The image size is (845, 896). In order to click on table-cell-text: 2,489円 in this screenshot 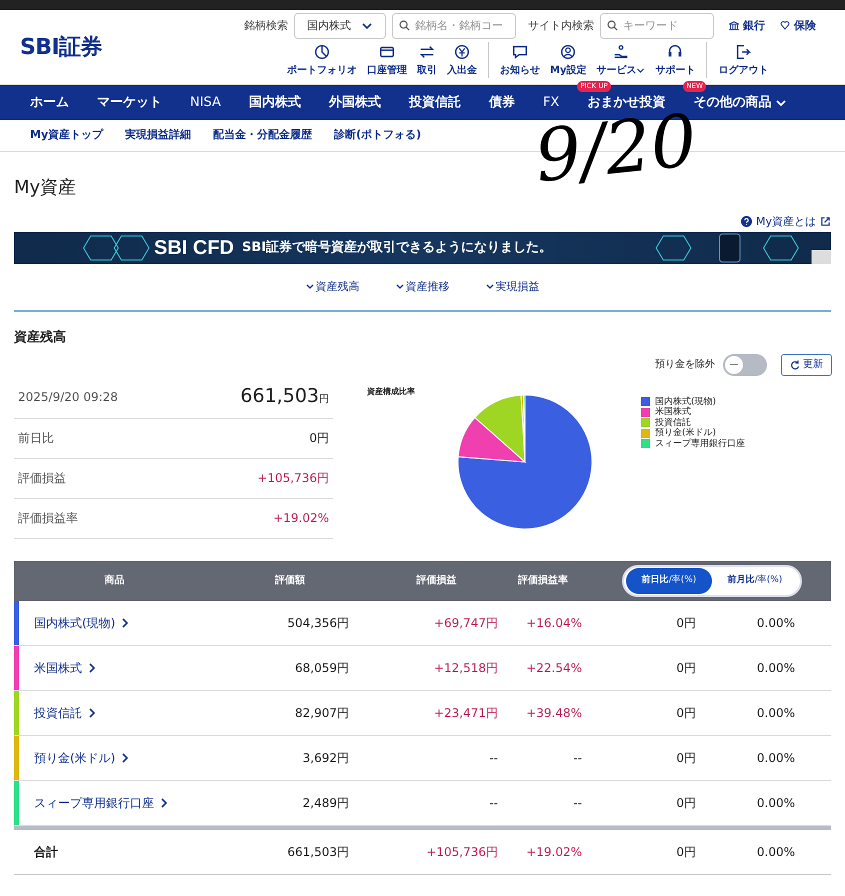, I will do `click(325, 803)`.